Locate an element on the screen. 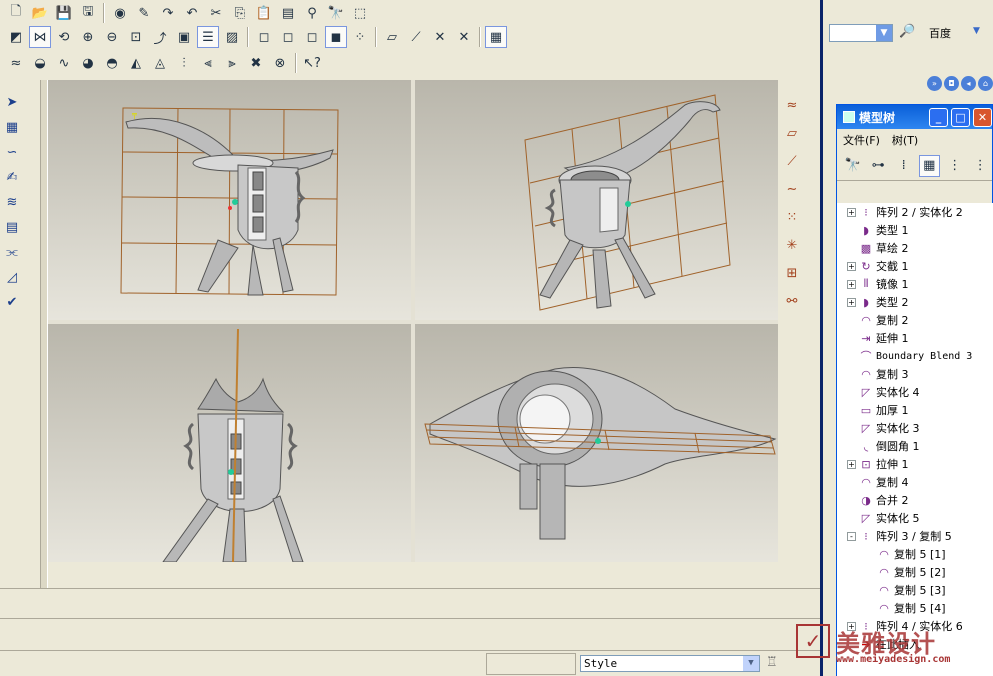 The image size is (993, 676). close-icon: ✕ is located at coordinates (982, 117).